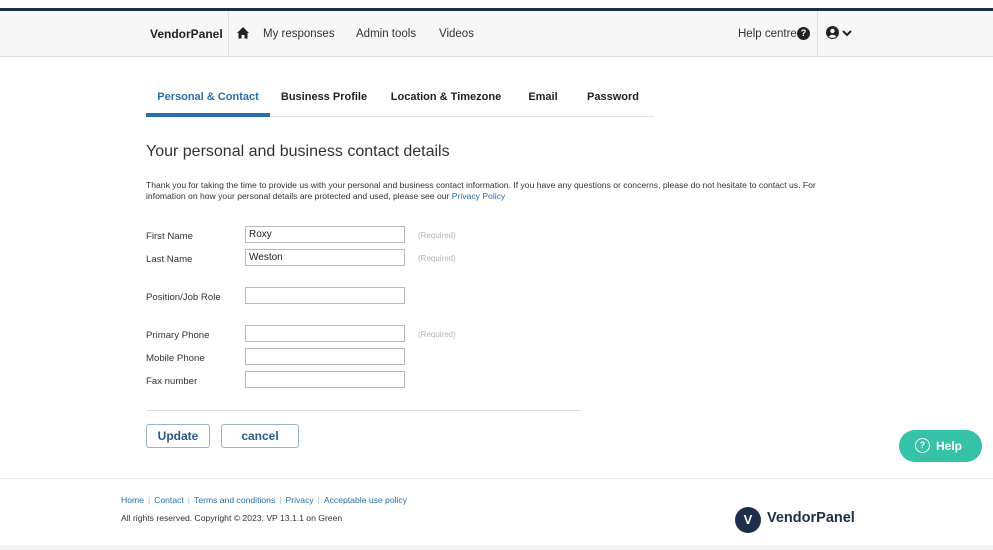 The width and height of the screenshot is (993, 550). I want to click on bottom-strip, so click(496, 547).